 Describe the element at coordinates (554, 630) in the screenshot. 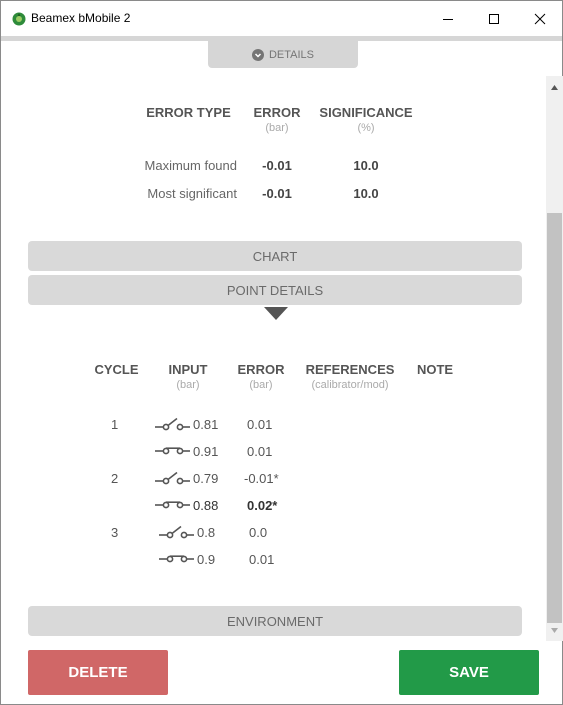

I see `scroll-down-arrow-icon` at that location.